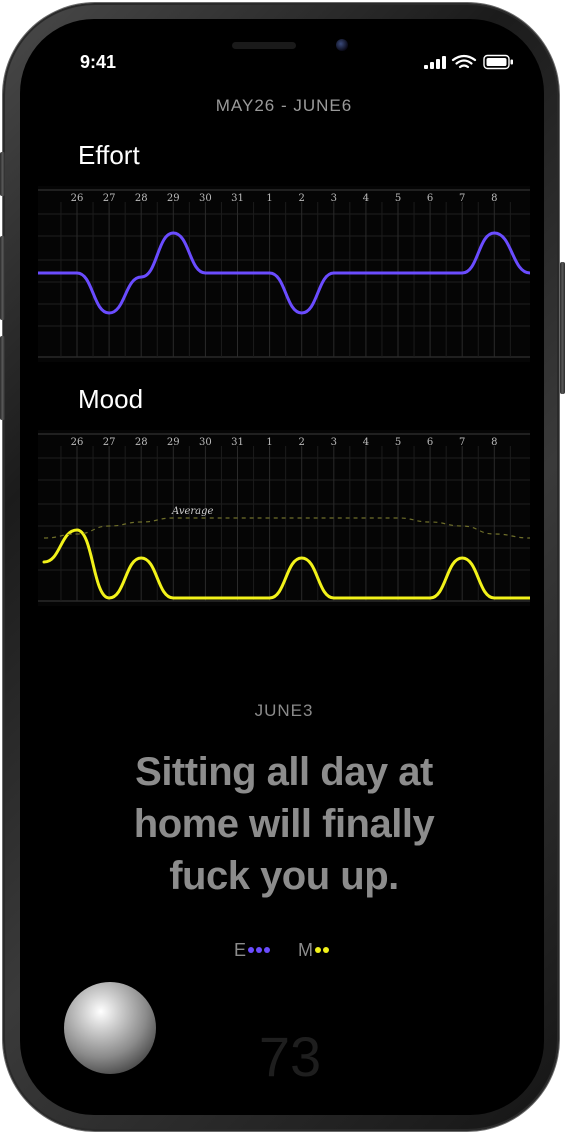 This screenshot has width=568, height=1137. What do you see at coordinates (498, 62) in the screenshot?
I see `battery-icon` at bounding box center [498, 62].